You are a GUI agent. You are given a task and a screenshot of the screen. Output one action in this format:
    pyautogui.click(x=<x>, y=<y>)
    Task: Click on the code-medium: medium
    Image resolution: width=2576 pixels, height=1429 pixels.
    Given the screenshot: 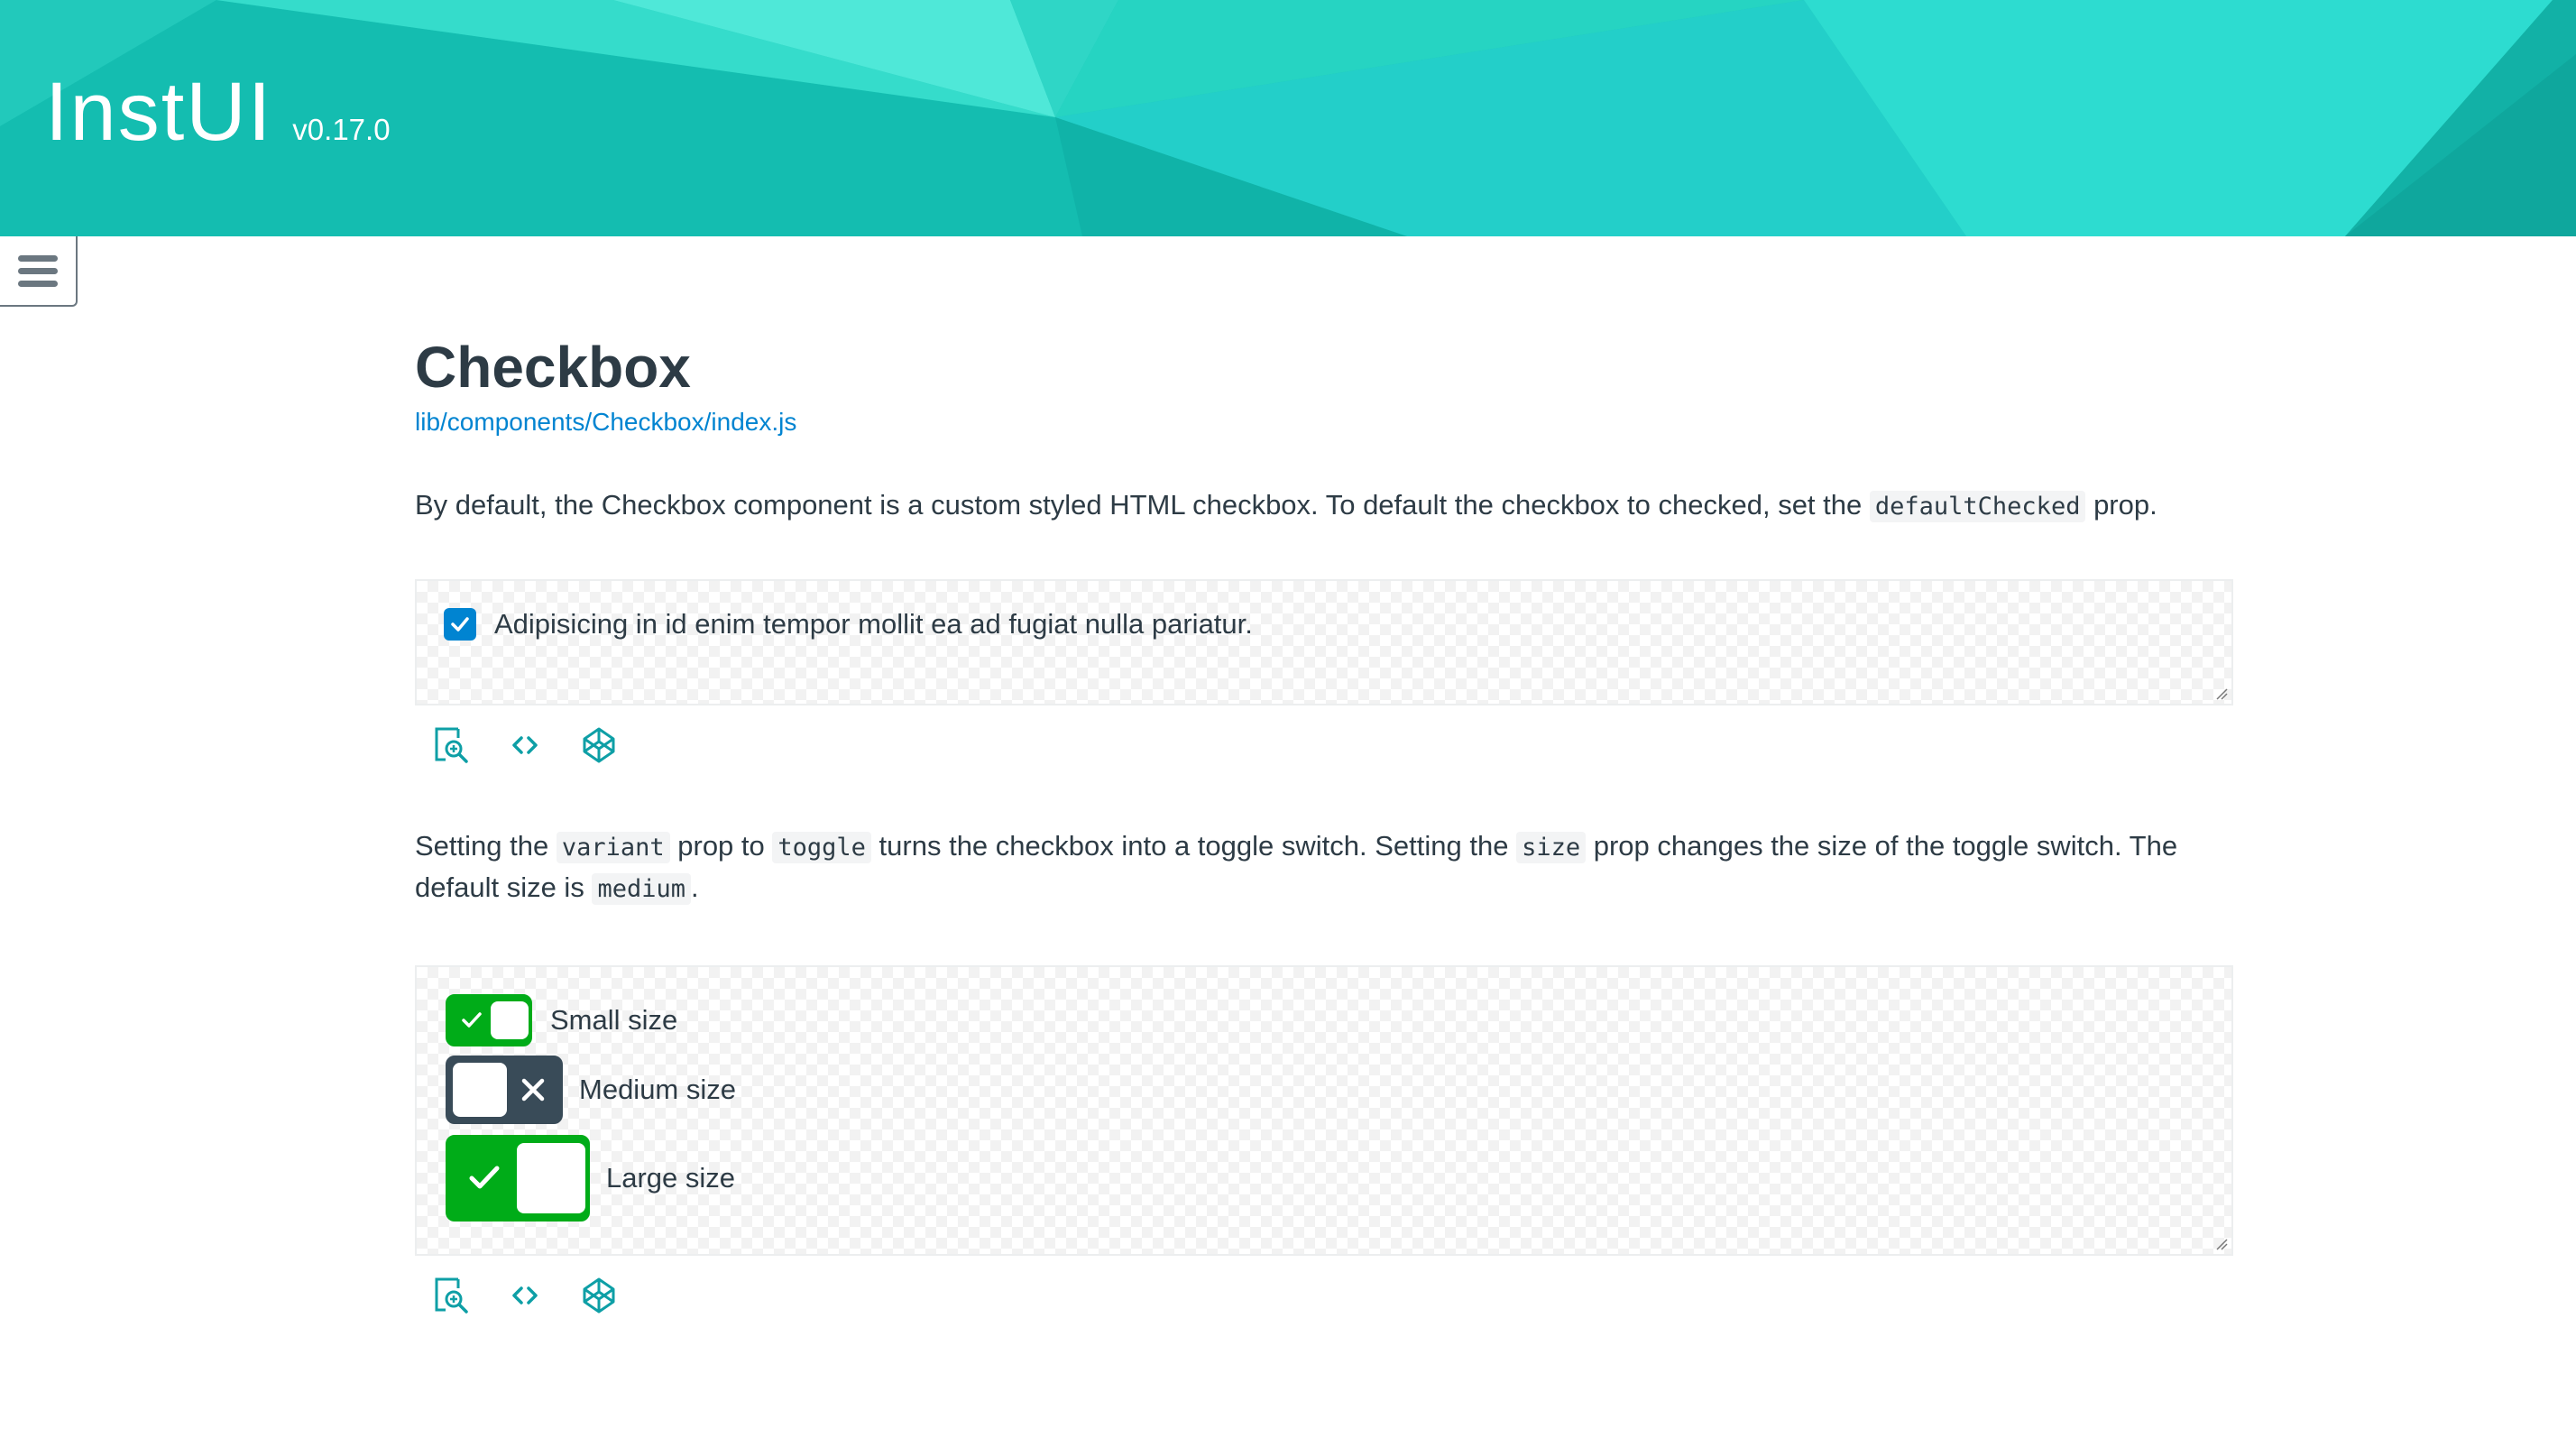 What is the action you would take?
    pyautogui.click(x=641, y=889)
    